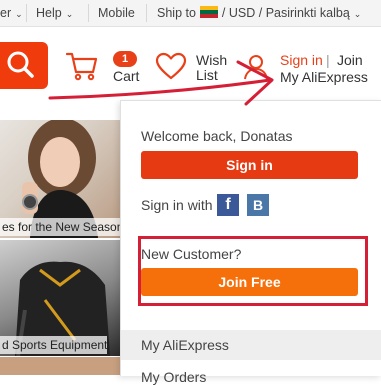  I want to click on top-bar-truncated-item: er ⌄, so click(11, 13).